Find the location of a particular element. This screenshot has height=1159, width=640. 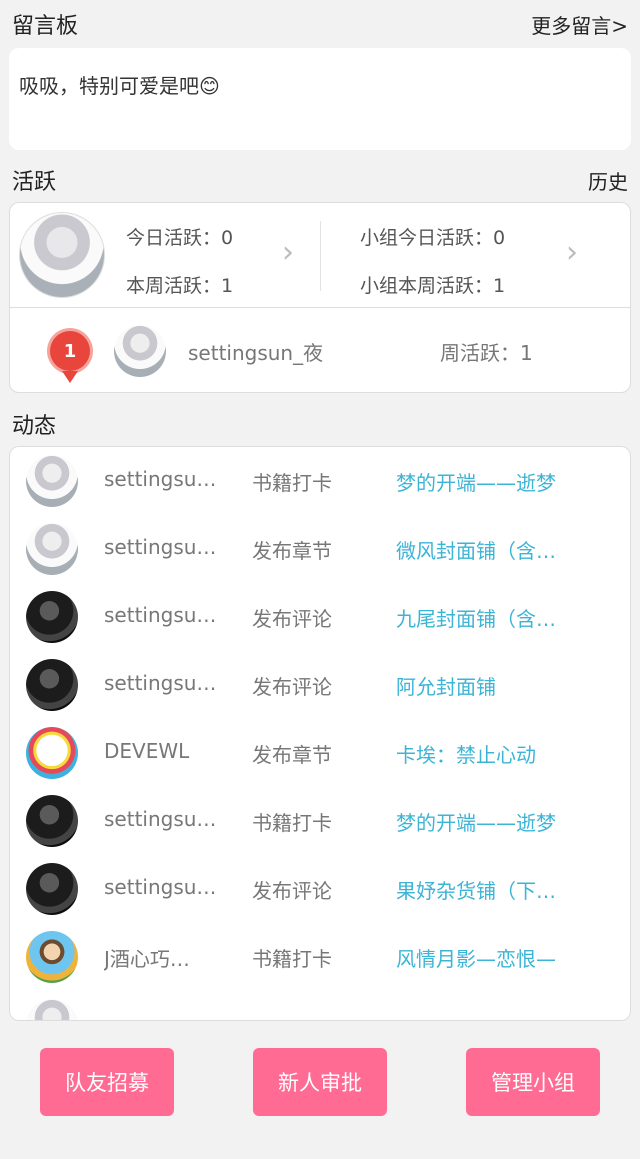

approve-button: 新人审批 is located at coordinates (320, 1082).